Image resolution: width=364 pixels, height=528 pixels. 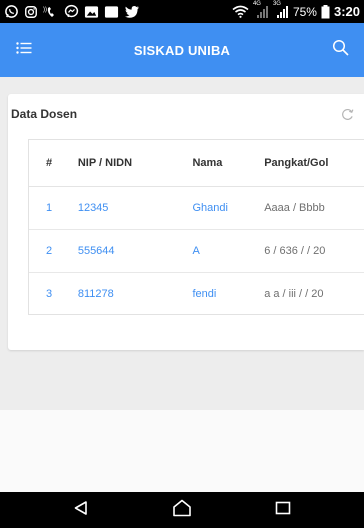 What do you see at coordinates (346, 11) in the screenshot?
I see `clock: 3:20` at bounding box center [346, 11].